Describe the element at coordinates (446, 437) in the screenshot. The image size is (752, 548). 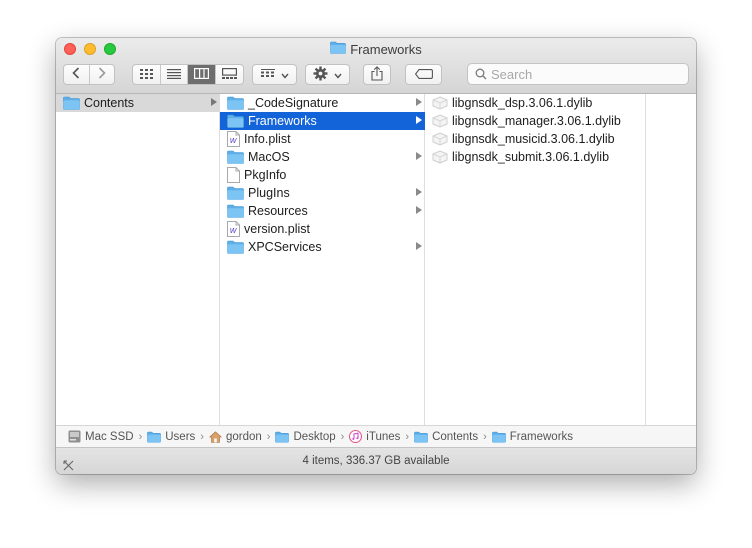
I see `path-item: Contents` at that location.